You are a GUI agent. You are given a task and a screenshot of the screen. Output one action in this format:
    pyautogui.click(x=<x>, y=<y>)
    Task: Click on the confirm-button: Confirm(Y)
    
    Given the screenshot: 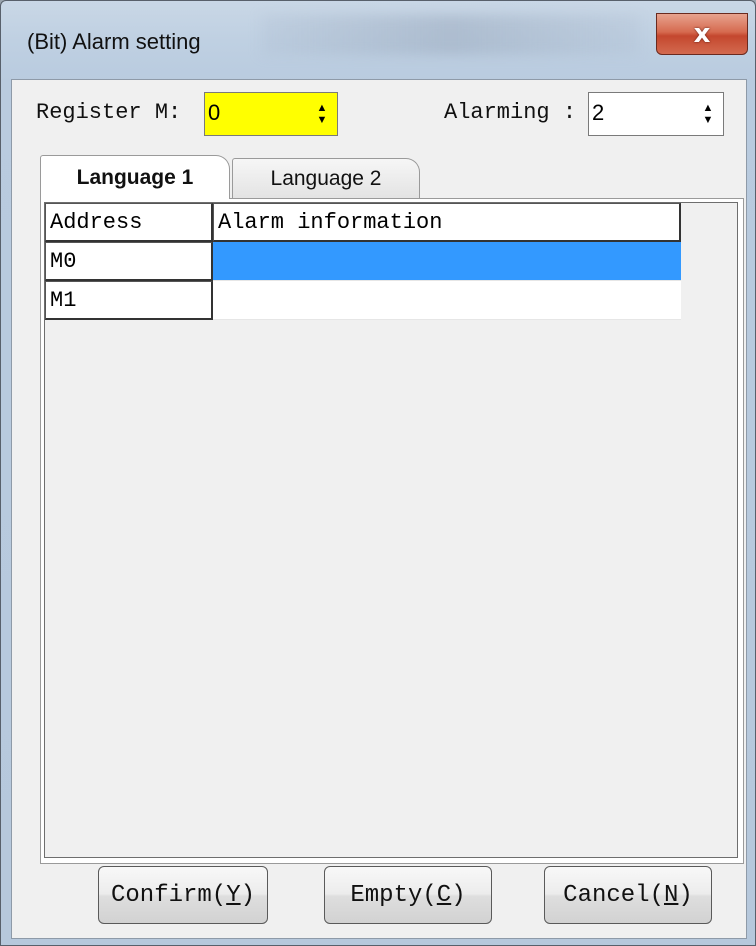 What is the action you would take?
    pyautogui.click(x=183, y=895)
    